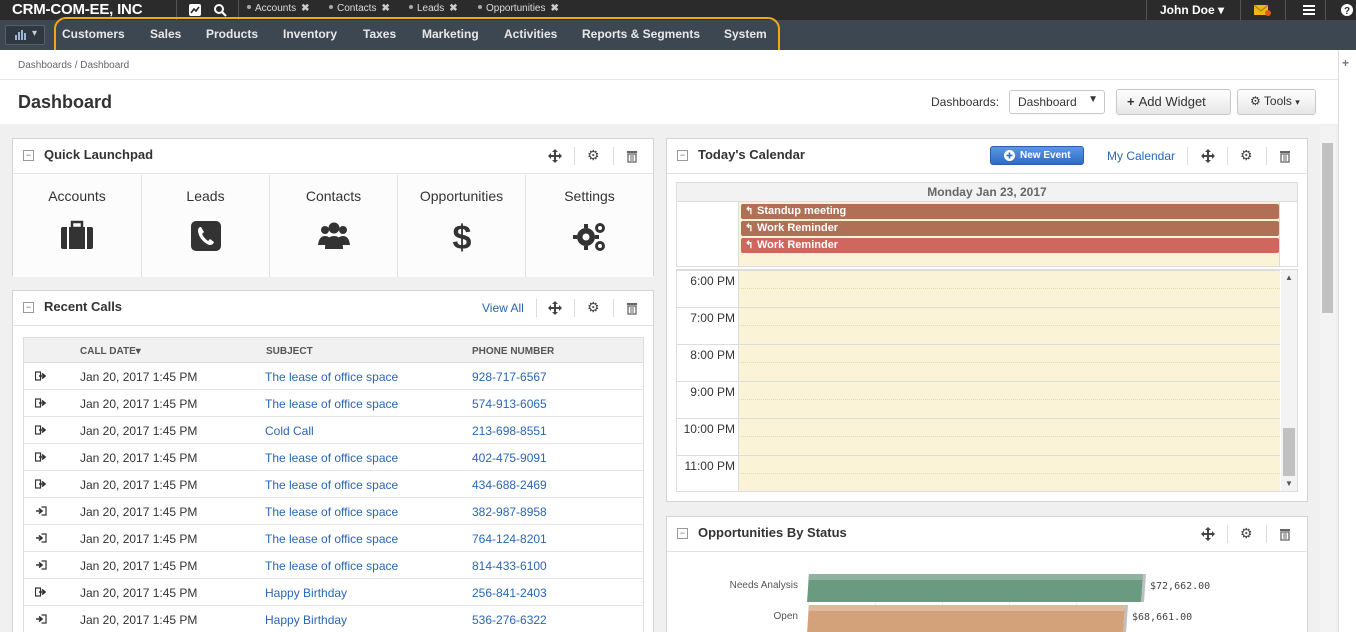  I want to click on scroll-down-icon: ▼, so click(1289, 483).